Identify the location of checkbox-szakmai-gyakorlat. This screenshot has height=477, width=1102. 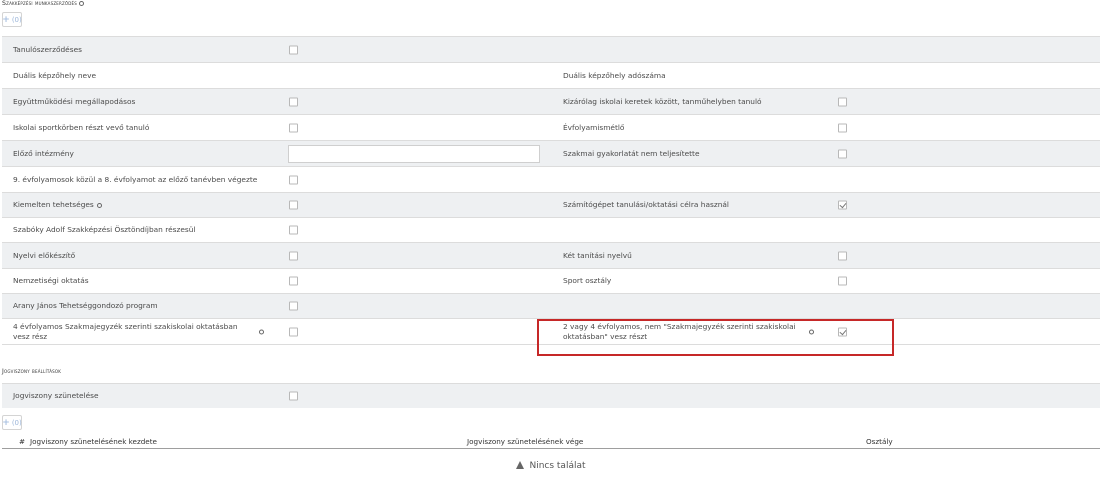
(842, 153).